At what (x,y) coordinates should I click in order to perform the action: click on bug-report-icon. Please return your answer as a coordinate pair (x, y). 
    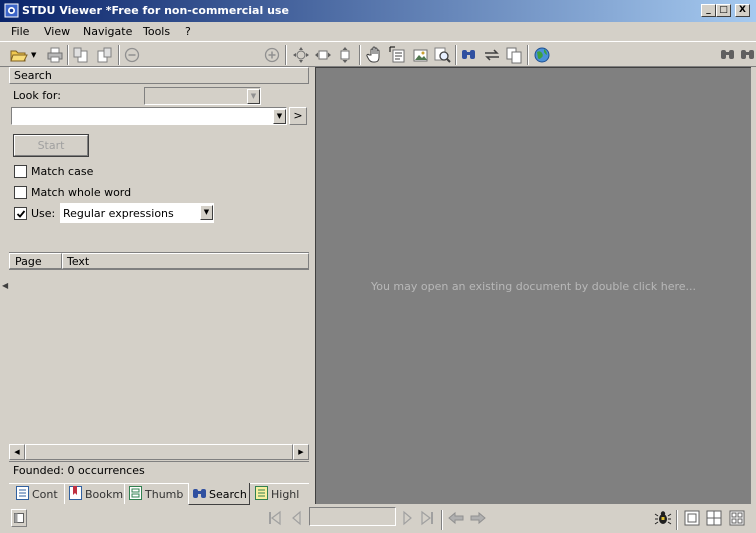
    Looking at the image, I should click on (663, 518).